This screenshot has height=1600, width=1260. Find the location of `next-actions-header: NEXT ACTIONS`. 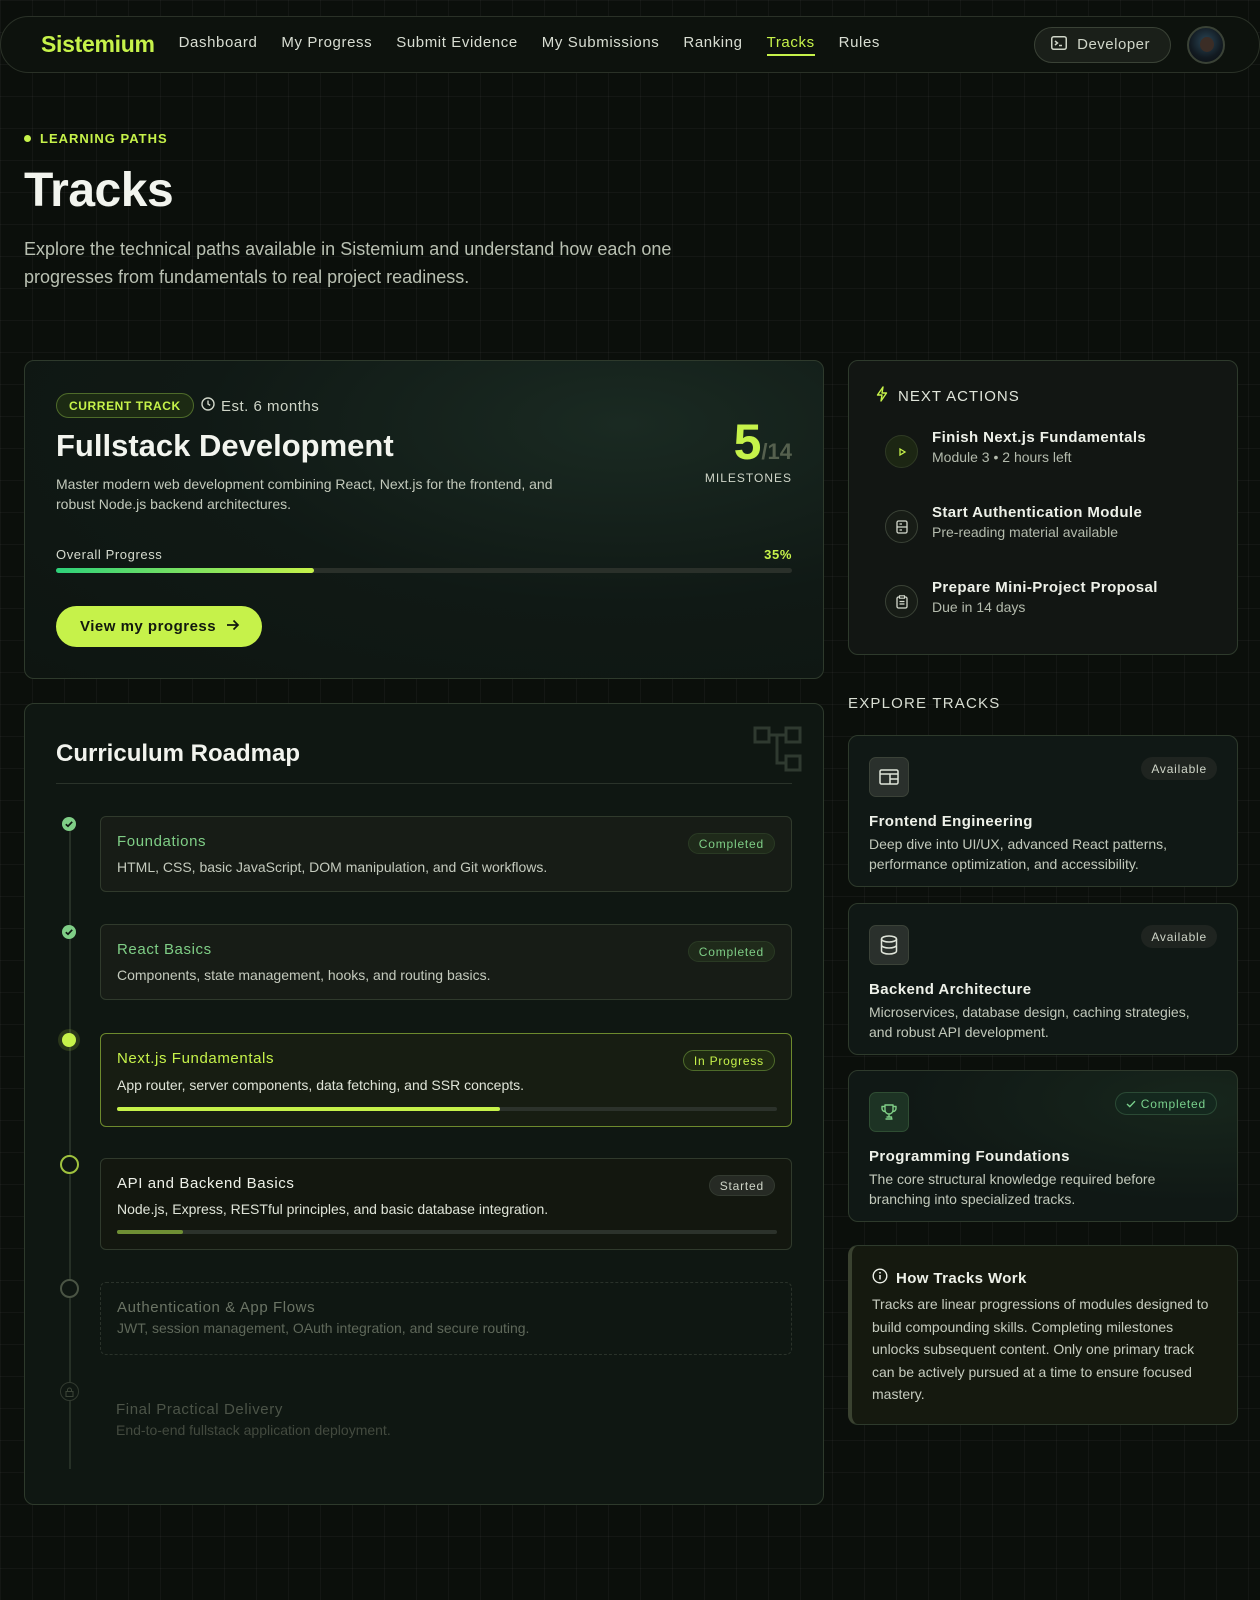

next-actions-header: NEXT ACTIONS is located at coordinates (948, 396).